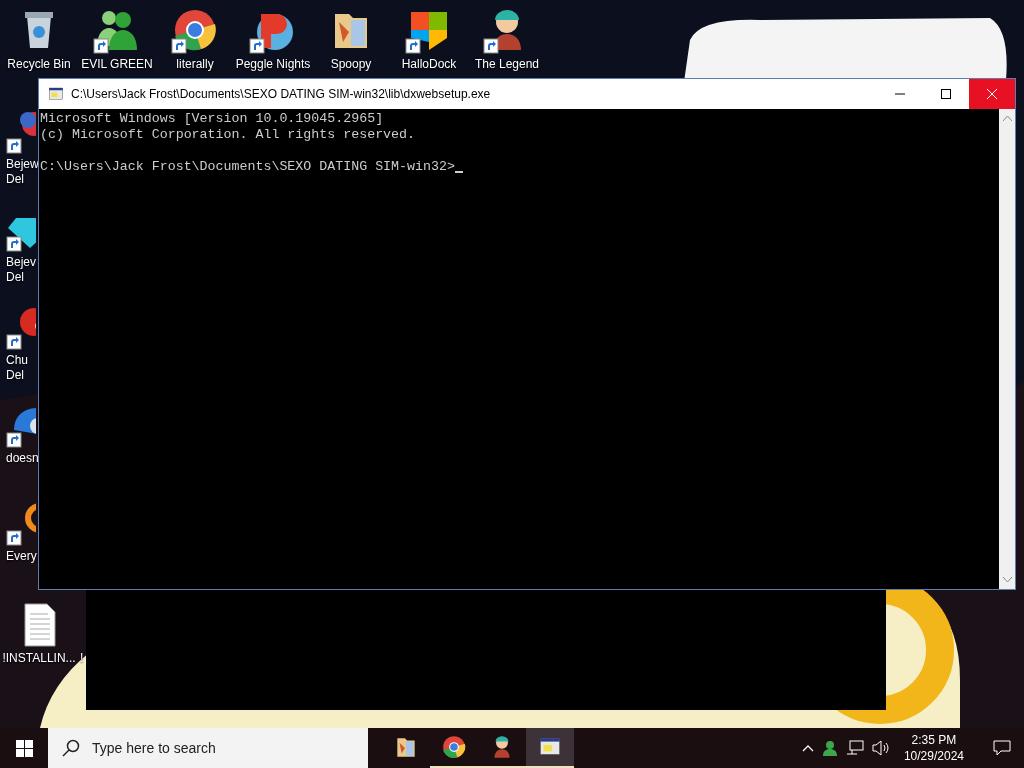  Describe the element at coordinates (247, 167) in the screenshot. I see `console-prompt: C:\Users\Jack Frost\Documents\SEXO DATING SIM-win32>` at that location.